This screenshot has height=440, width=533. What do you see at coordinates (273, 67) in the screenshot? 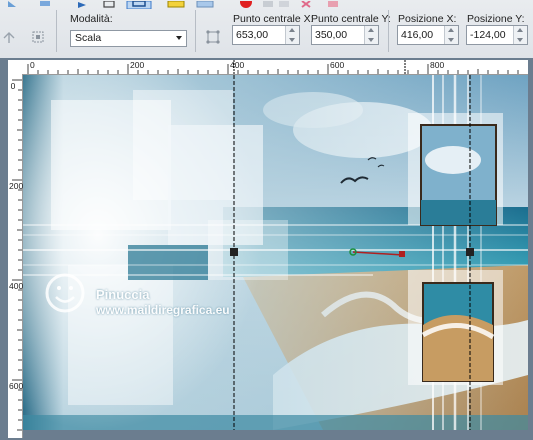
I see `ruler-ticks` at bounding box center [273, 67].